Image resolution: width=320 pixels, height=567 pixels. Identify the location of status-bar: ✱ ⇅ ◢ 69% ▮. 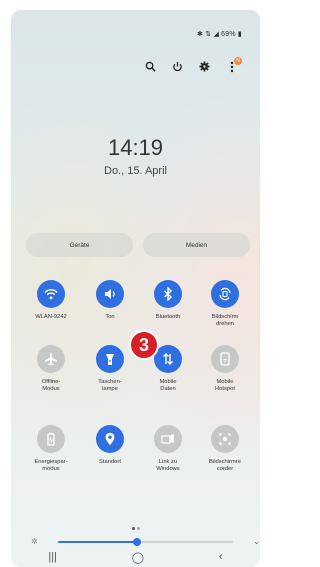
(219, 34).